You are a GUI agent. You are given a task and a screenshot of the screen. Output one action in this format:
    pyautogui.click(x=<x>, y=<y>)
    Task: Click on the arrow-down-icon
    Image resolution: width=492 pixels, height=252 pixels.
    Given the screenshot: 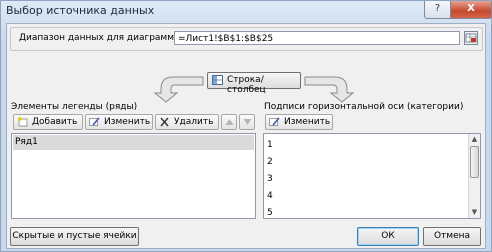 What is the action you would take?
    pyautogui.click(x=247, y=122)
    